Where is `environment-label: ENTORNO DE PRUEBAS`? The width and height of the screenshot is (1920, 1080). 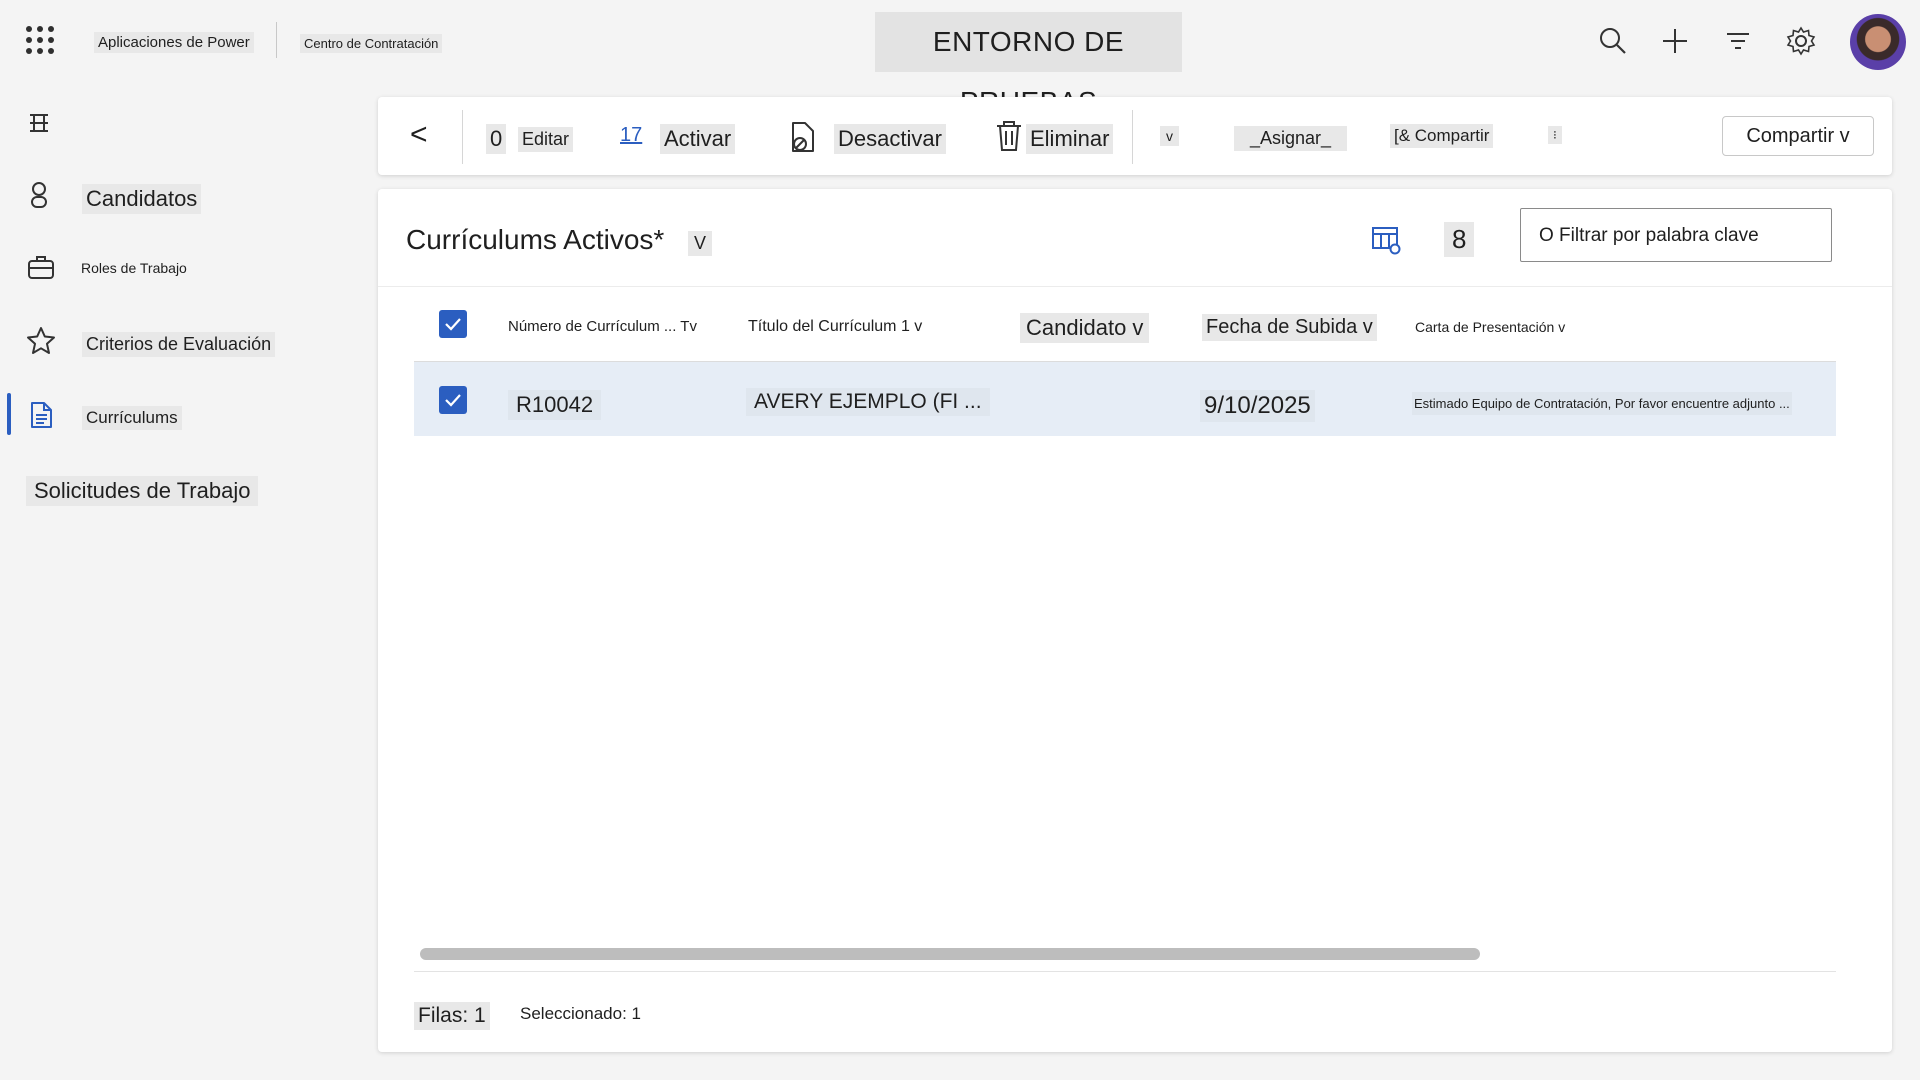
environment-label: ENTORNO DE PRUEBAS is located at coordinates (1028, 64).